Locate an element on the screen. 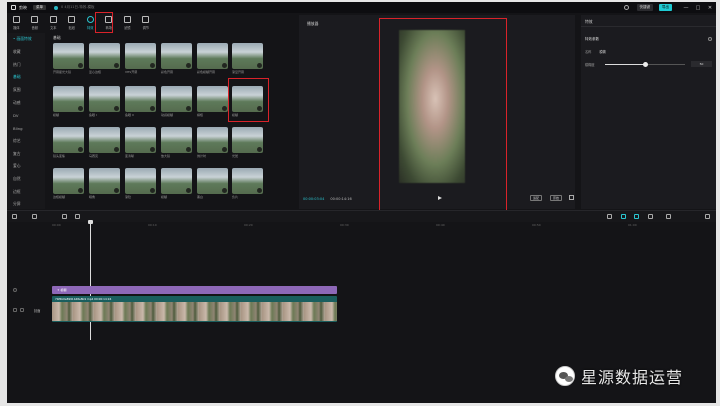  close-button: ✕ is located at coordinates (710, 8).